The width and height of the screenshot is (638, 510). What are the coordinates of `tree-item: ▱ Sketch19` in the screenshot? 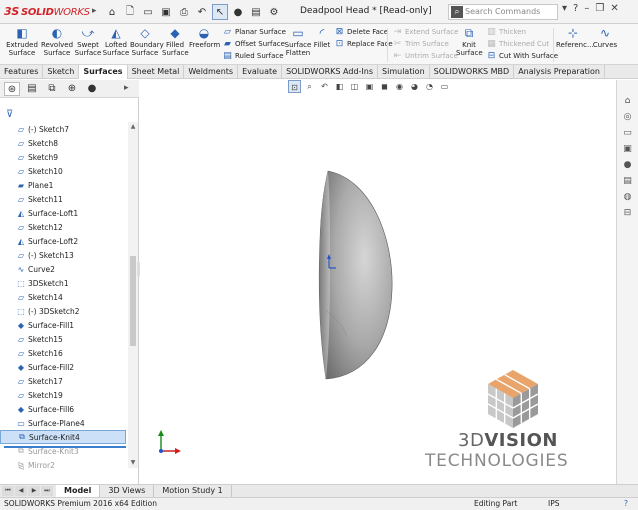 It's located at (63, 395).